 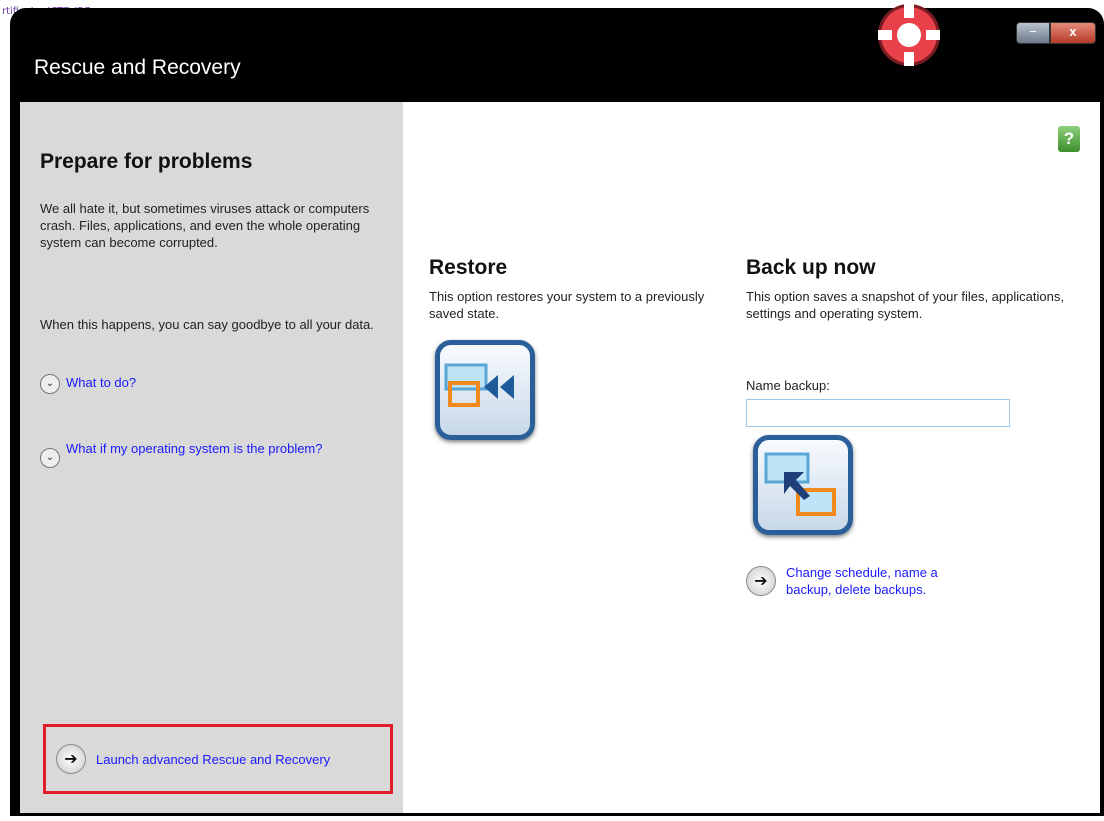 I want to click on name-backup-input, so click(x=878, y=413).